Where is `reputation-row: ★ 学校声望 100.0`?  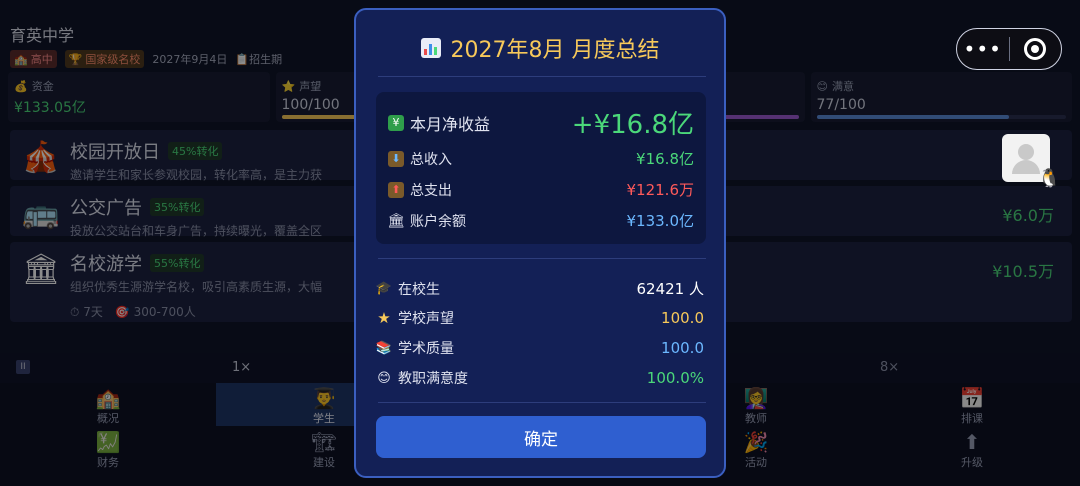 reputation-row: ★ 学校声望 100.0 is located at coordinates (540, 318).